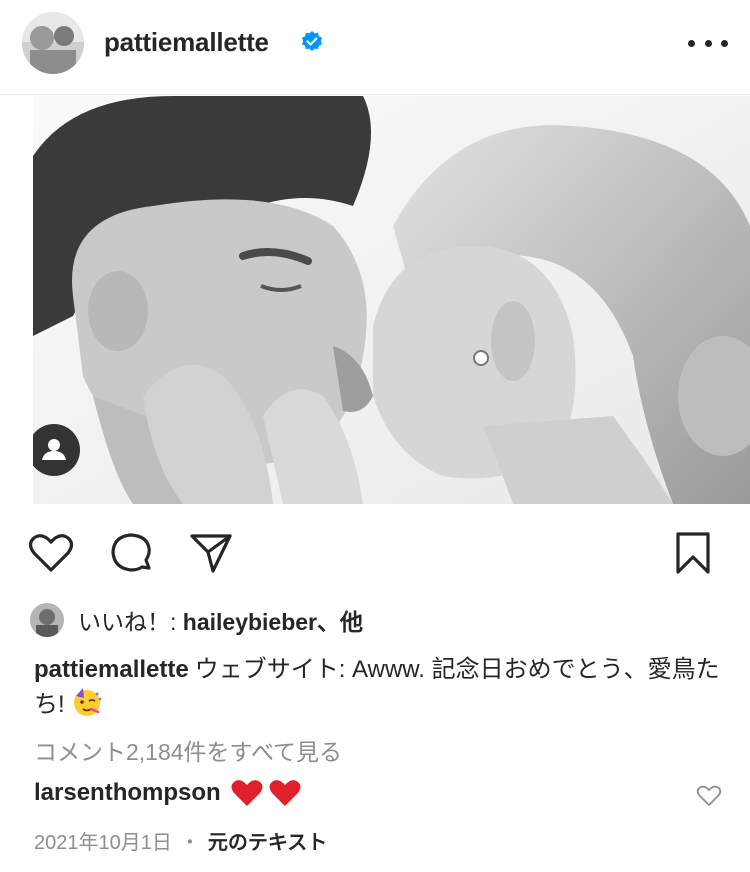 The image size is (750, 872). Describe the element at coordinates (188, 750) in the screenshot. I see `view-all-comments-link: コメント2,184件をすべて見る` at that location.